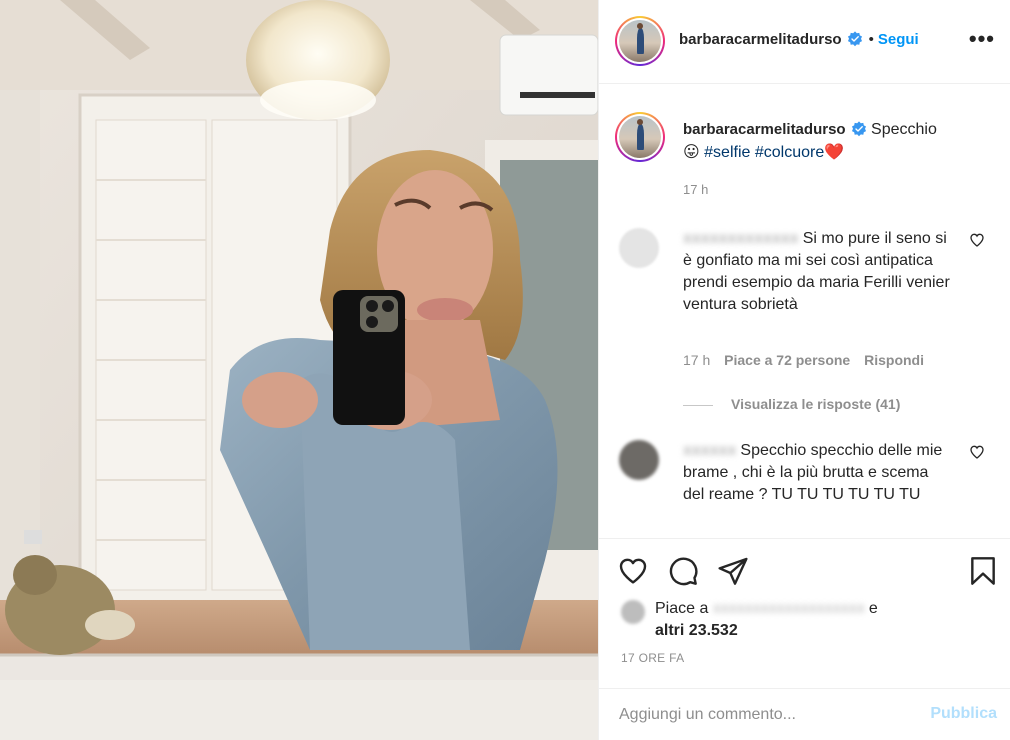 This screenshot has height=740, width=1010. What do you see at coordinates (727, 152) in the screenshot?
I see `hashtag-selfie: #selfie` at bounding box center [727, 152].